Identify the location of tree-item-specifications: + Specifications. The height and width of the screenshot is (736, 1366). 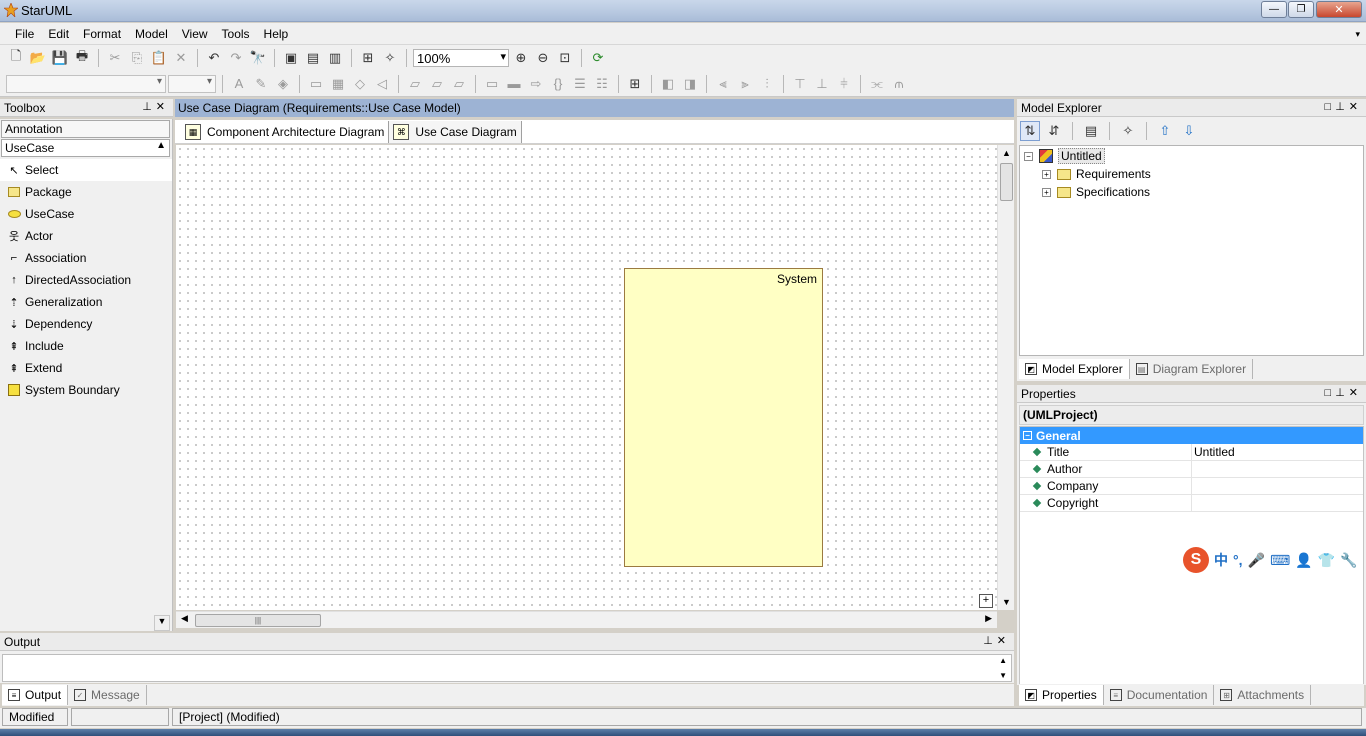
(1096, 192).